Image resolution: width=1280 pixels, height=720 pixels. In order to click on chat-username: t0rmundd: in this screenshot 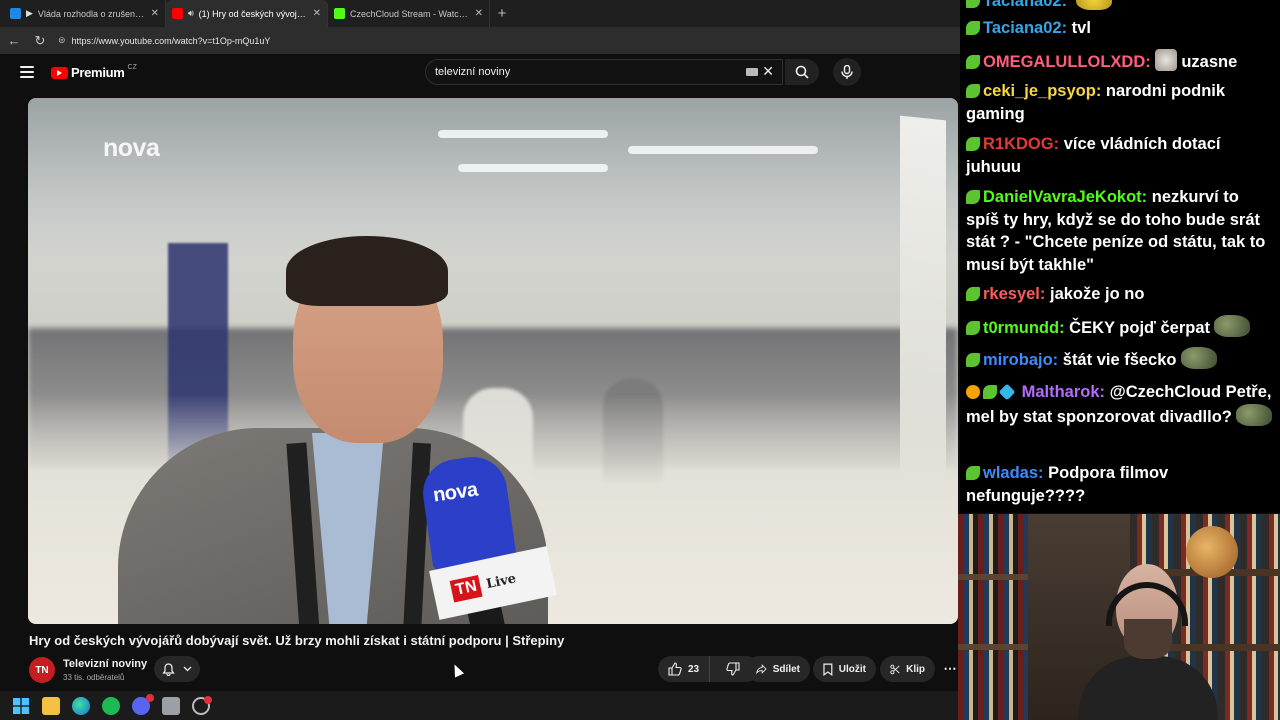, I will do `click(1024, 328)`.